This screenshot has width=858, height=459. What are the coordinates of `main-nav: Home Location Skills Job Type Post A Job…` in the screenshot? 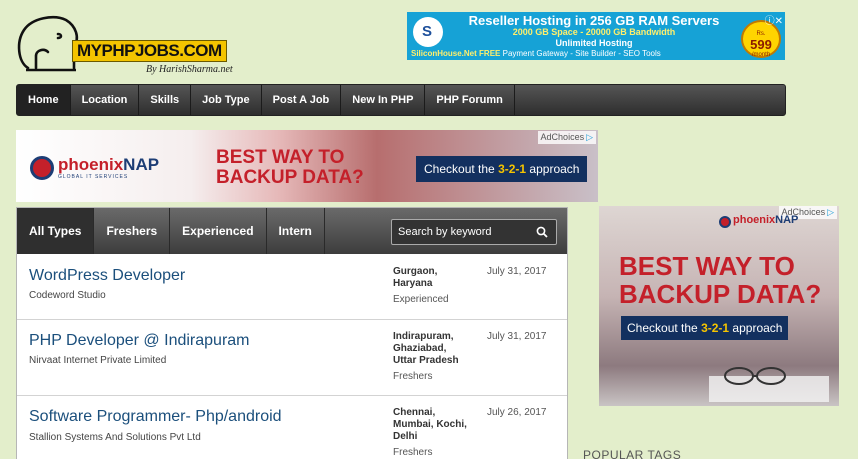 It's located at (401, 100).